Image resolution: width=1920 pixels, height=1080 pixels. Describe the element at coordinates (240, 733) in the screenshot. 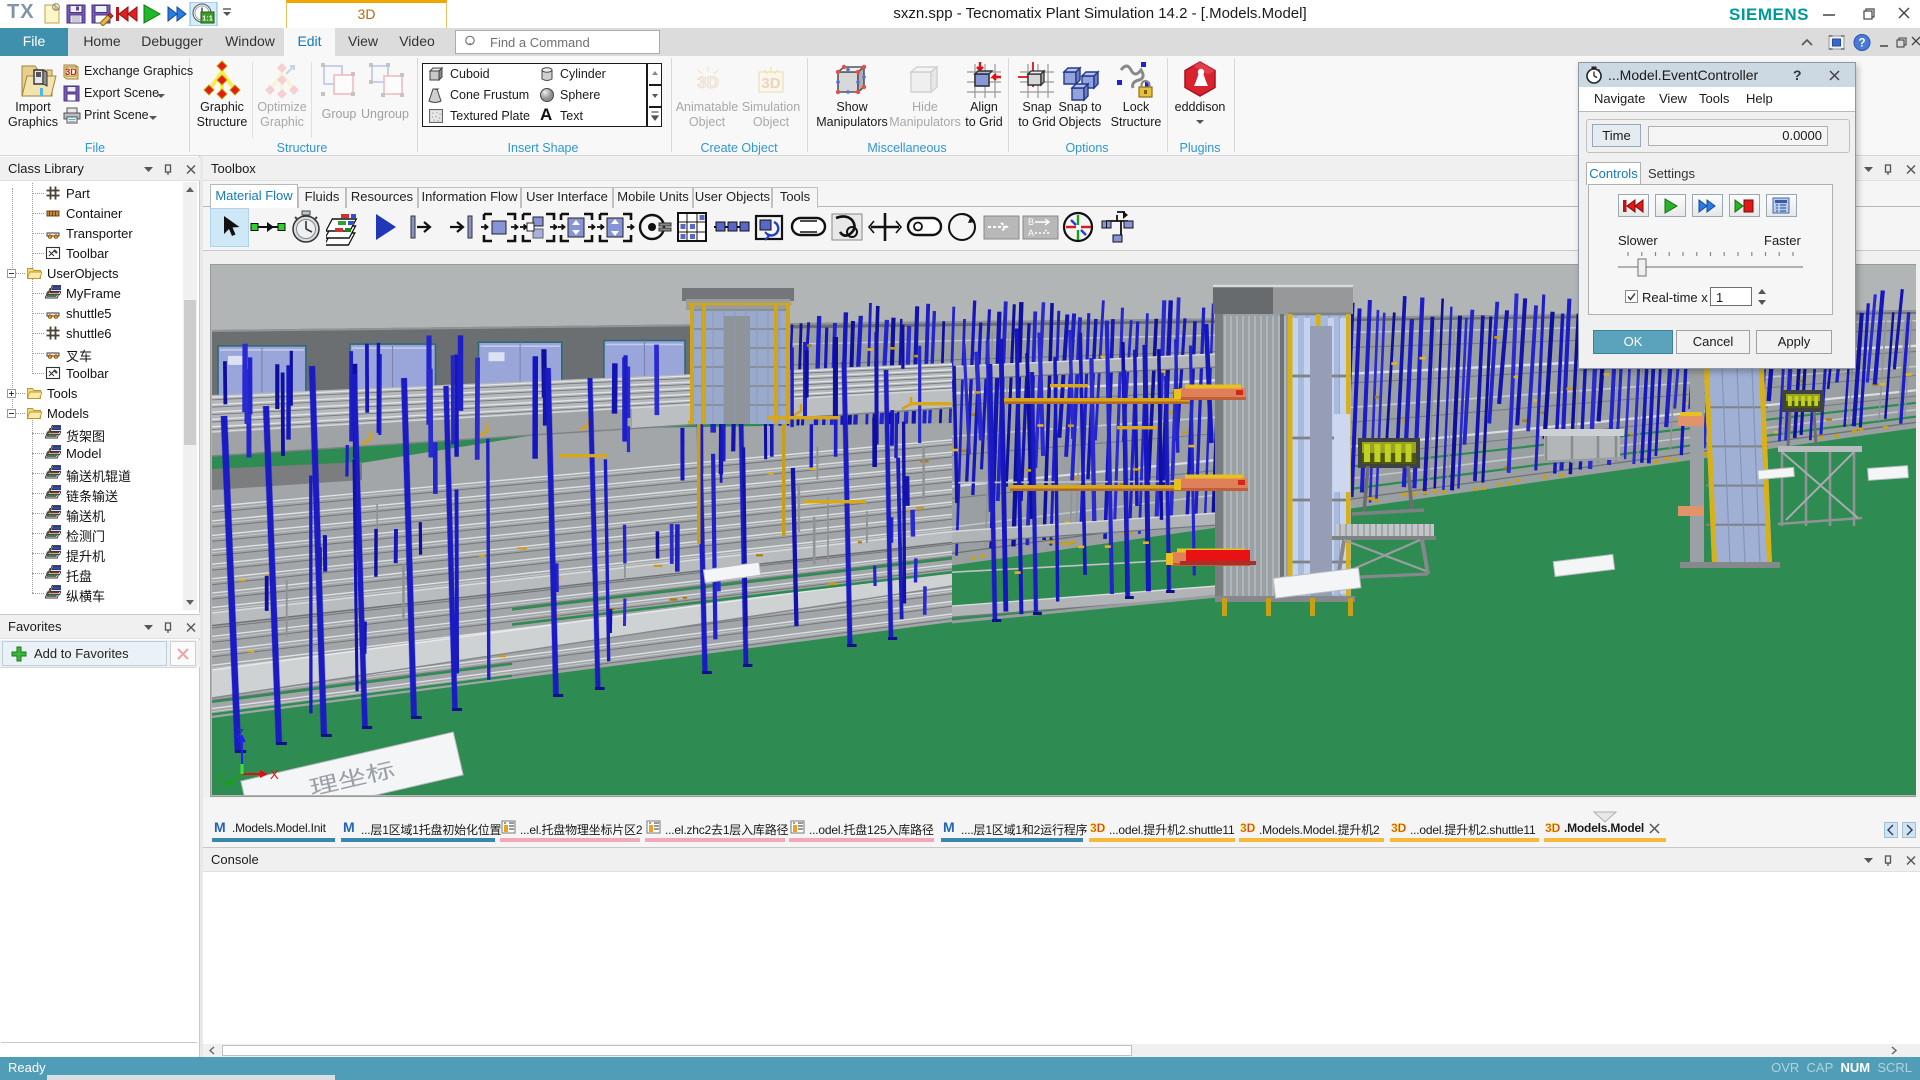

I see `svg-text: Z` at that location.